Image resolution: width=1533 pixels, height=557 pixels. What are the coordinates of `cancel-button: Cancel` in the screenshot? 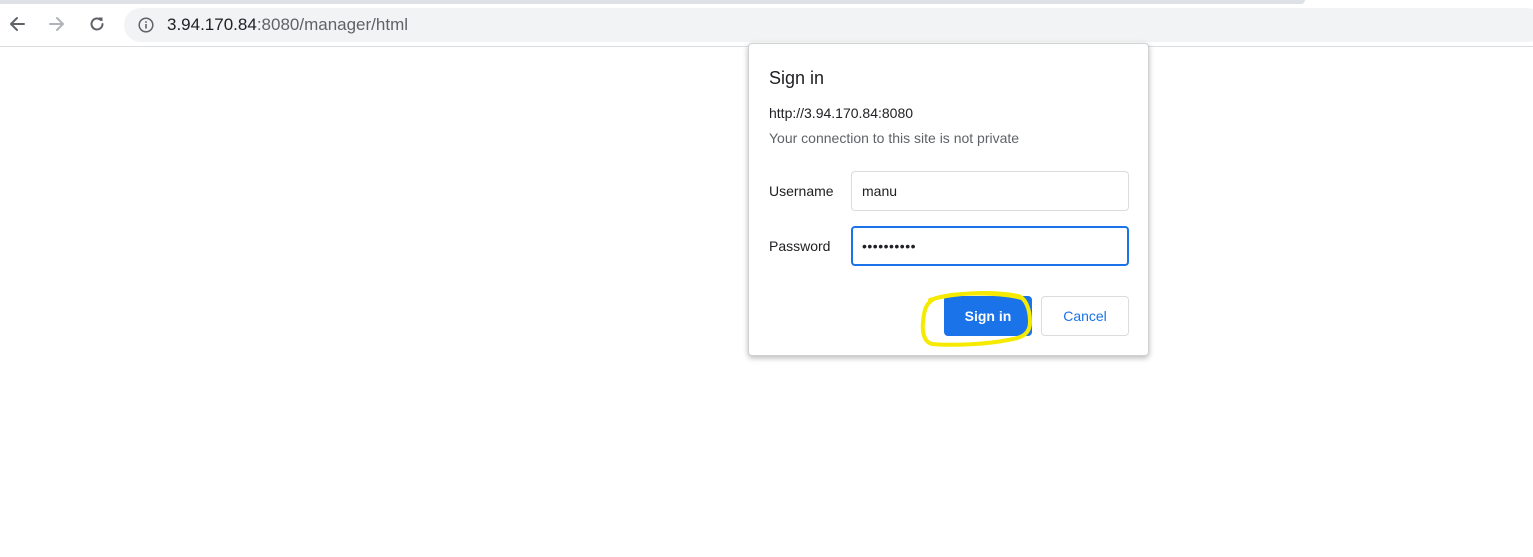 It's located at (1085, 316).